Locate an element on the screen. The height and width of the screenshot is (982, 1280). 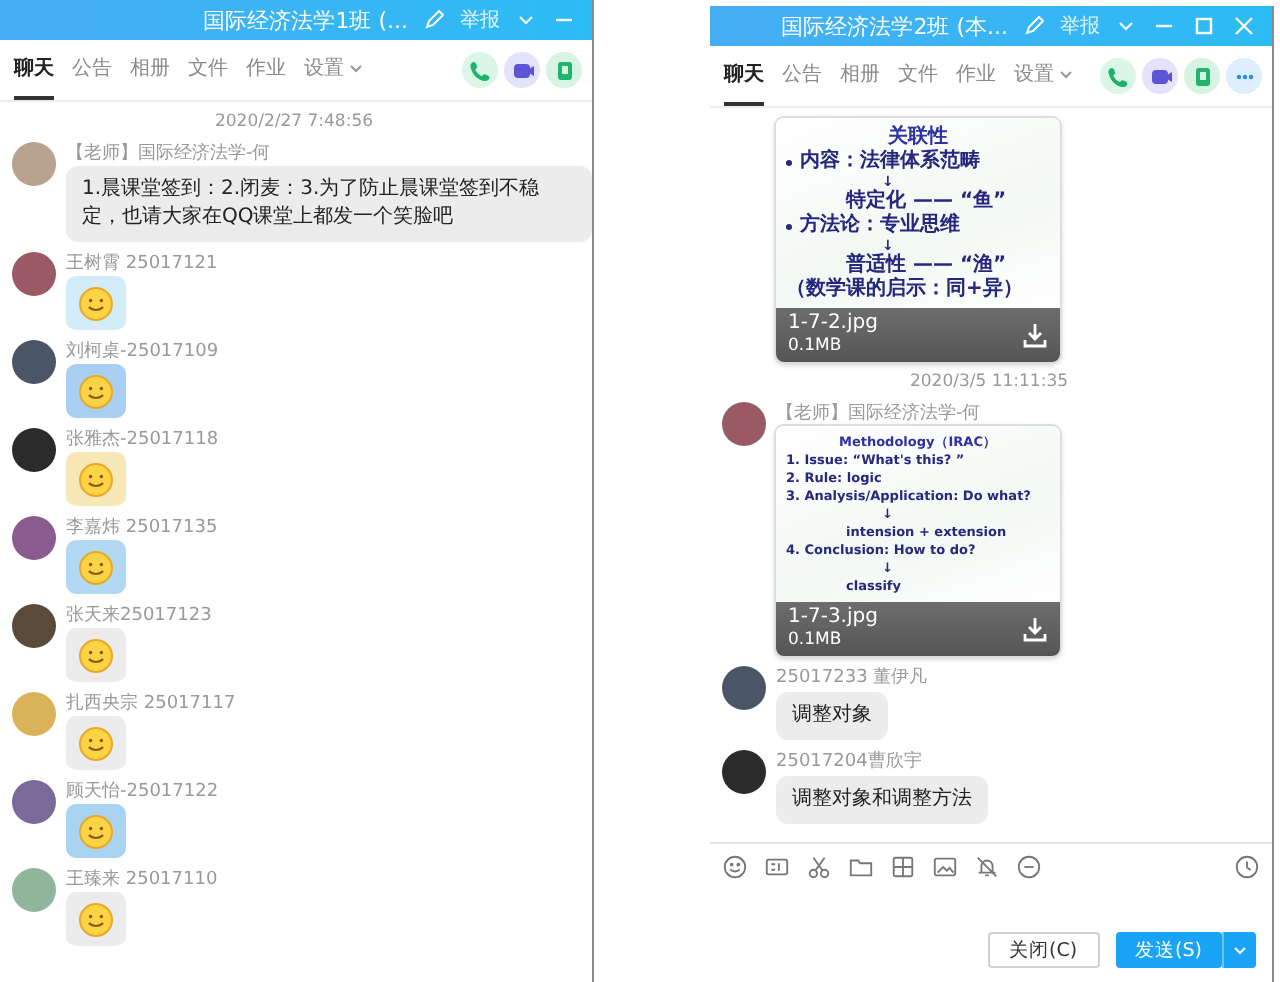
slide-text: （数学课的启示：同+异） is located at coordinates (904, 289).